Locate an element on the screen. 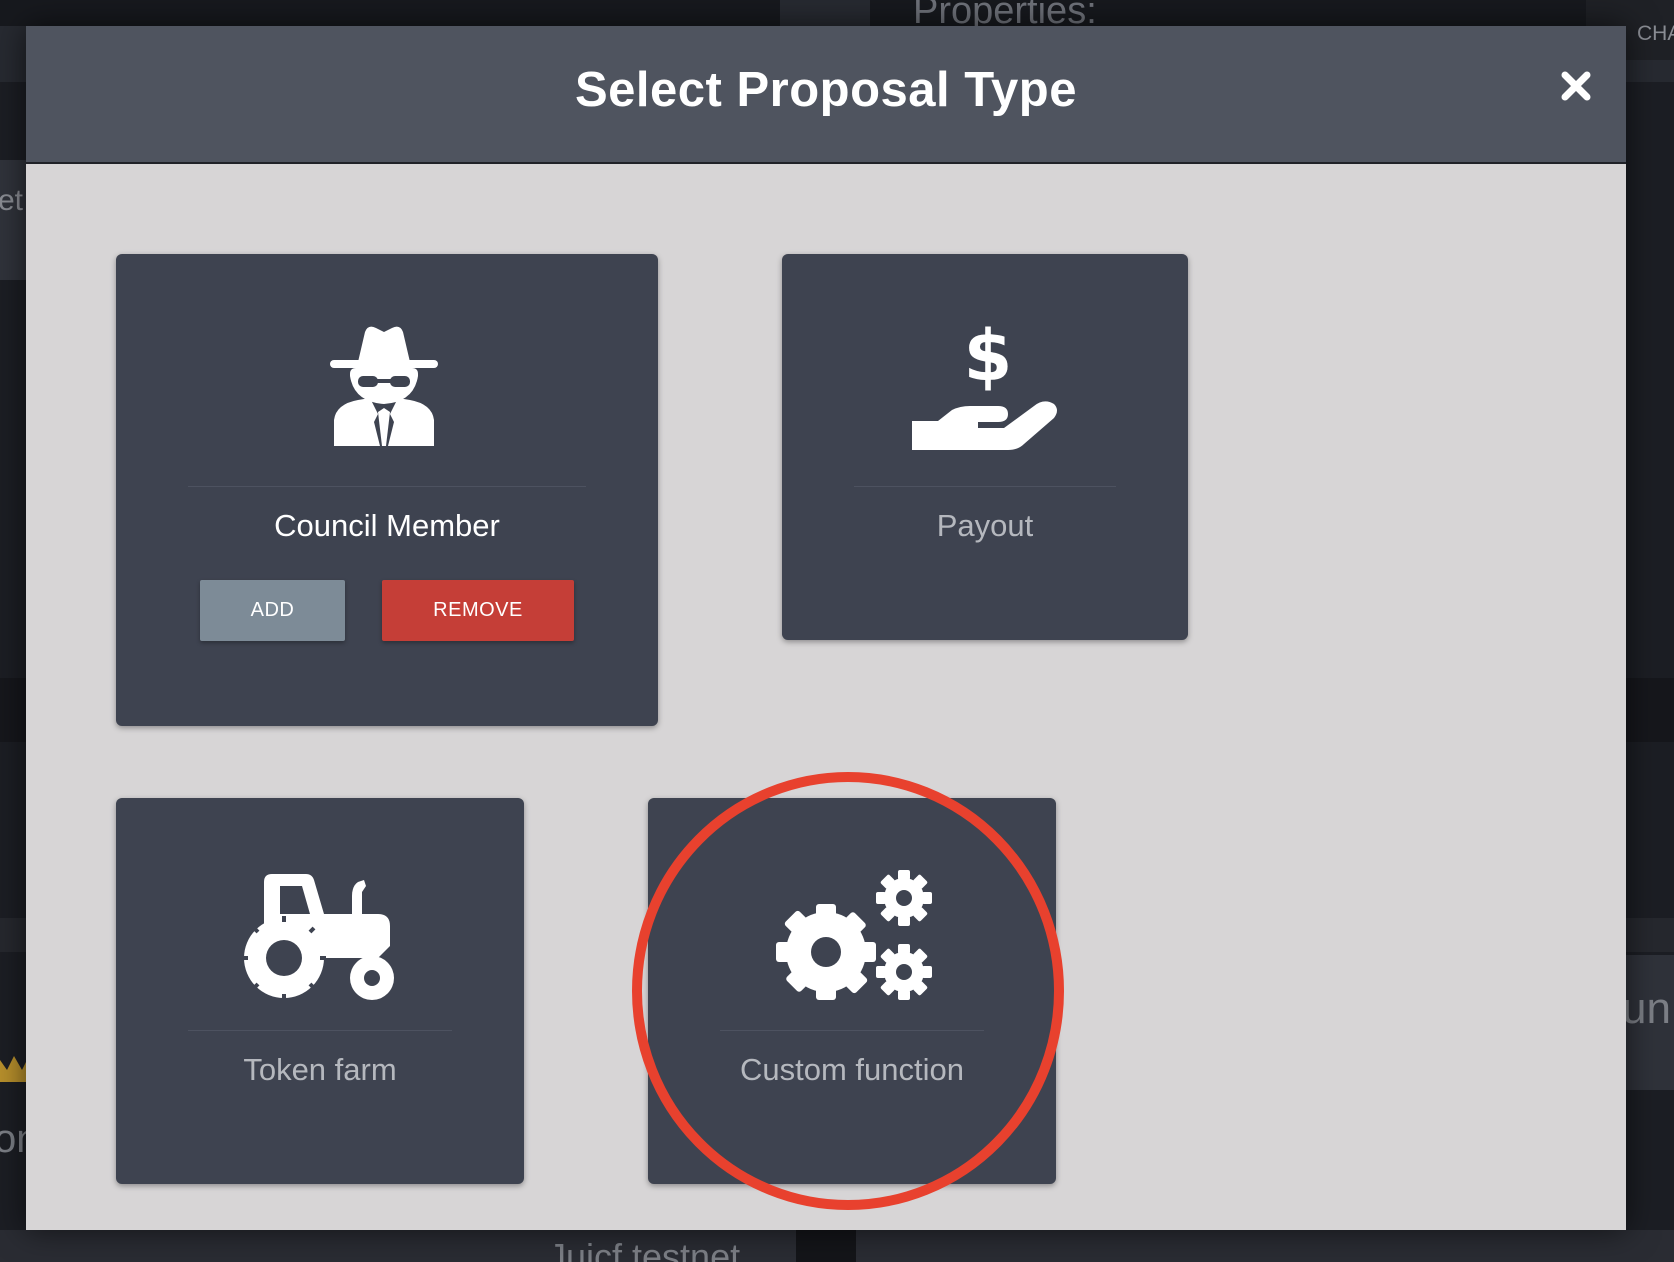  modal-header: Select Proposal Type is located at coordinates (826, 95).